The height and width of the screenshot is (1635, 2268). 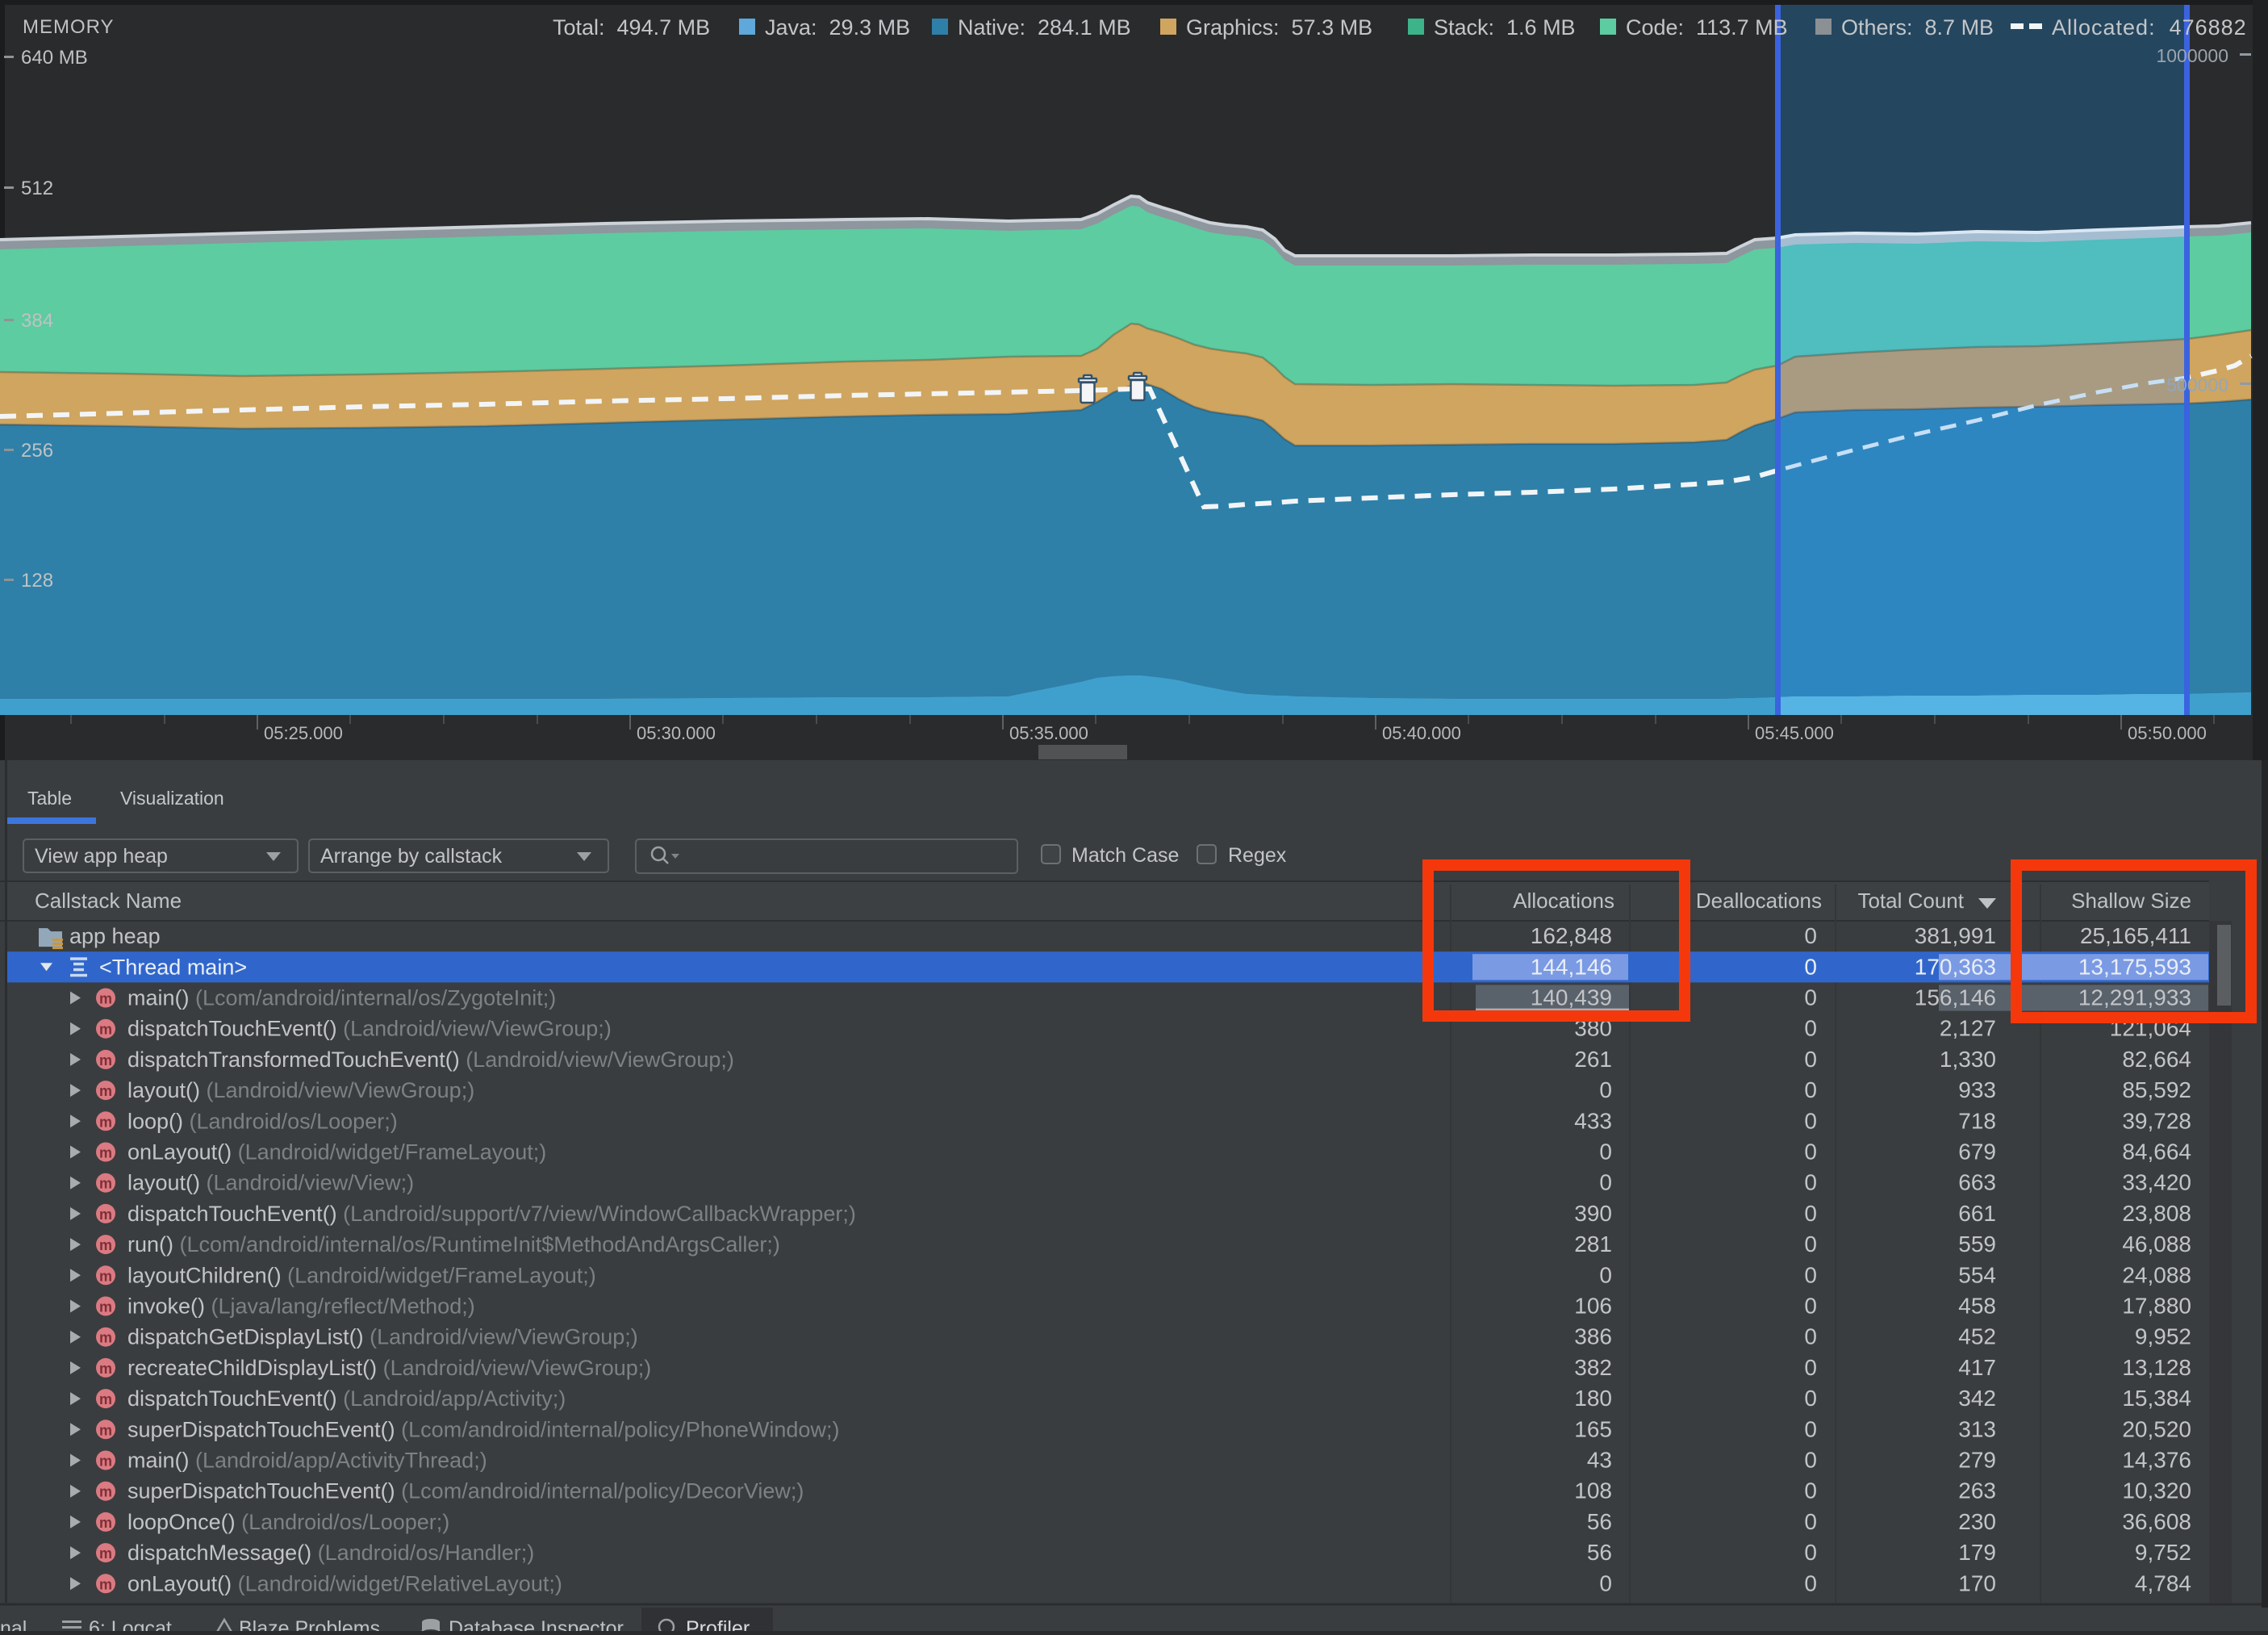 What do you see at coordinates (1759, 901) in the screenshot?
I see `svg-text: Deallocations` at bounding box center [1759, 901].